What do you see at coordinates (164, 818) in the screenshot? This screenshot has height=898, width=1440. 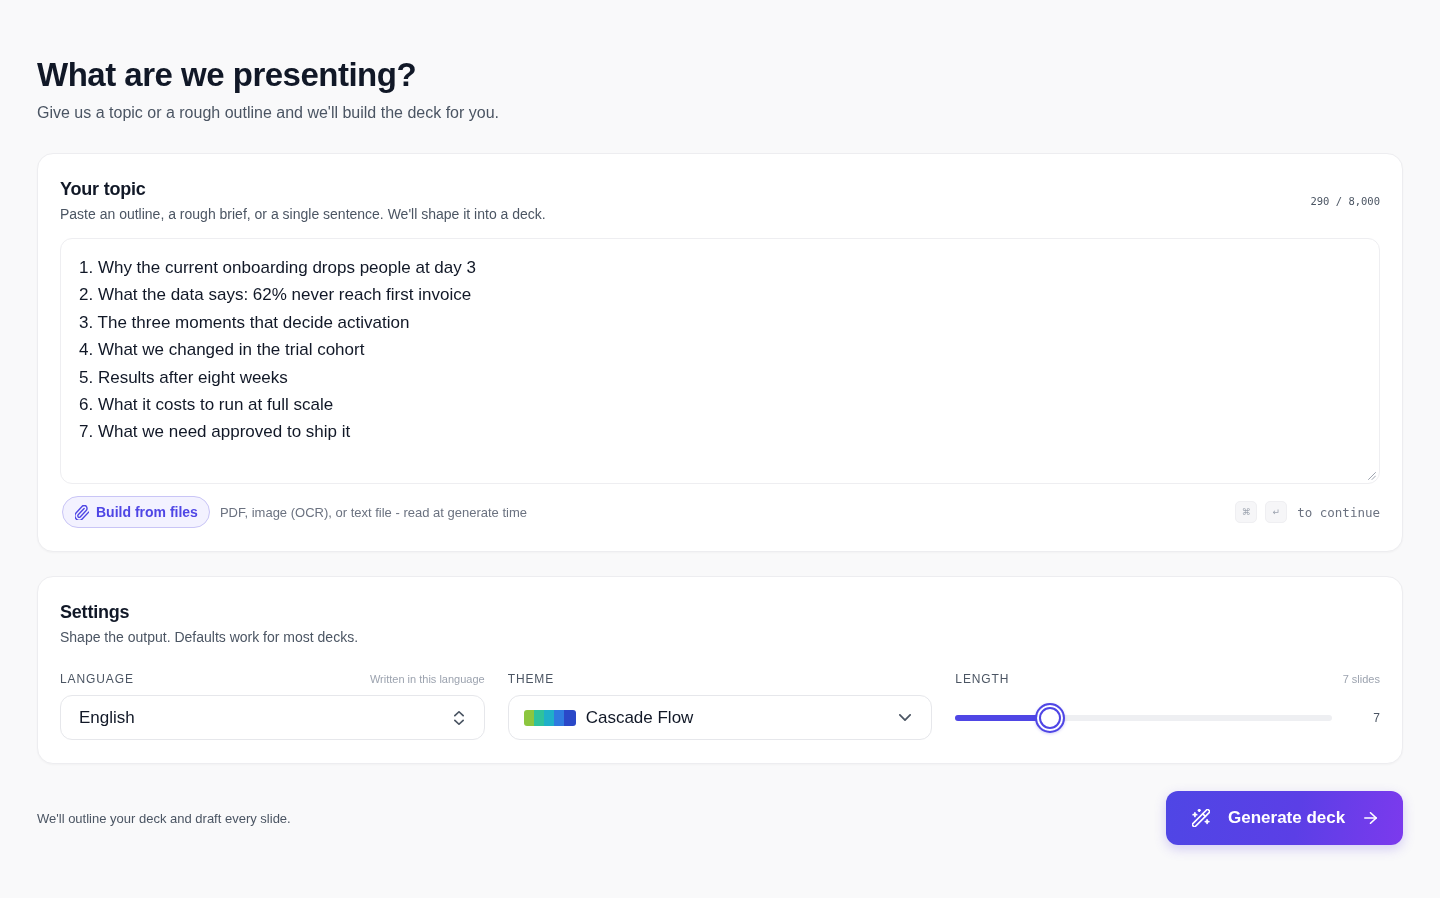 I see `footer-note: We'll outline your deck and draft every slide.` at bounding box center [164, 818].